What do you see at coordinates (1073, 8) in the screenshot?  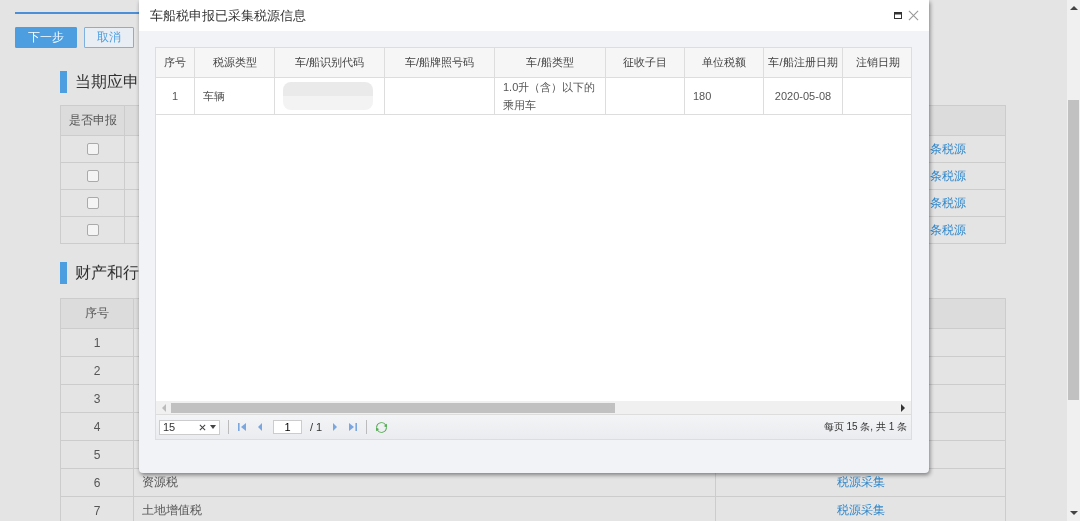 I see `up-arrow-icon` at bounding box center [1073, 8].